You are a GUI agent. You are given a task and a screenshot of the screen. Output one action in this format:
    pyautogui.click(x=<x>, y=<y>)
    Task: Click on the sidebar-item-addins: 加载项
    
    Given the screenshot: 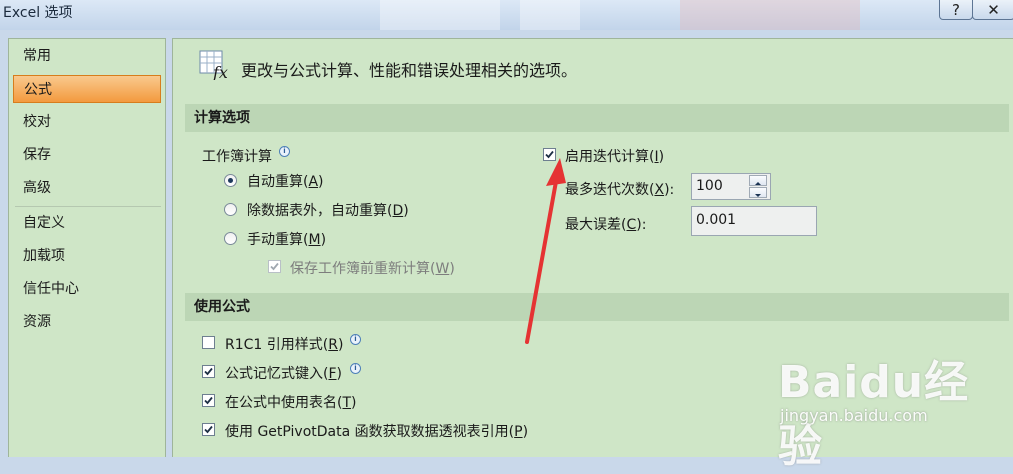 What is the action you would take?
    pyautogui.click(x=87, y=256)
    